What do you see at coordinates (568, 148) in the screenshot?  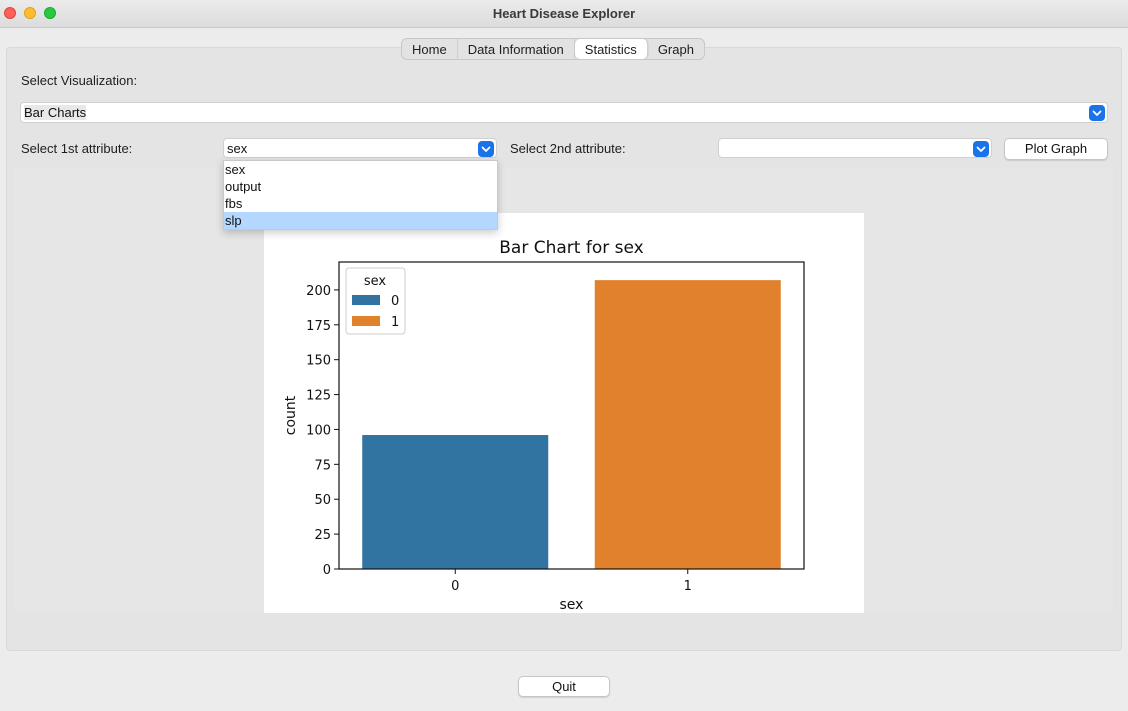 I see `attr2-label: Select 2nd attribute:` at bounding box center [568, 148].